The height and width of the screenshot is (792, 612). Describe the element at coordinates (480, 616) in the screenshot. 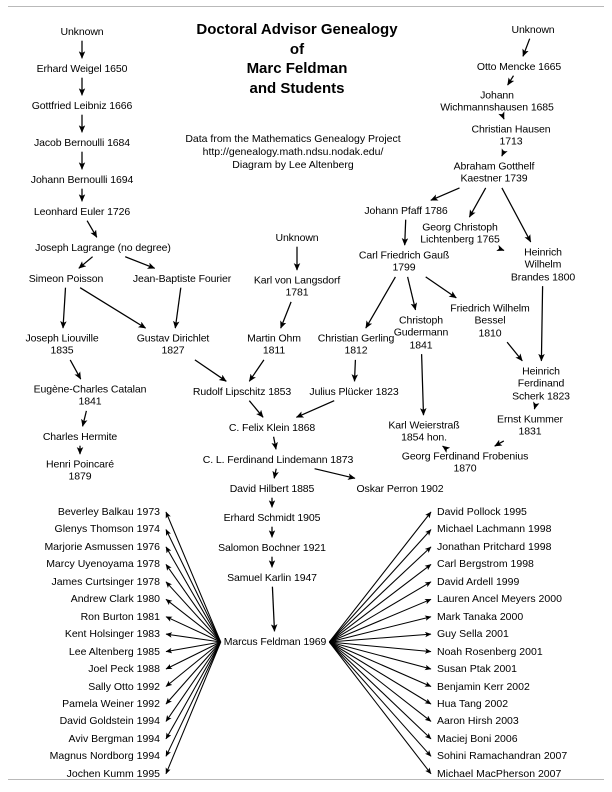

I see `student-right-6: Mark Tanaka 2000` at that location.